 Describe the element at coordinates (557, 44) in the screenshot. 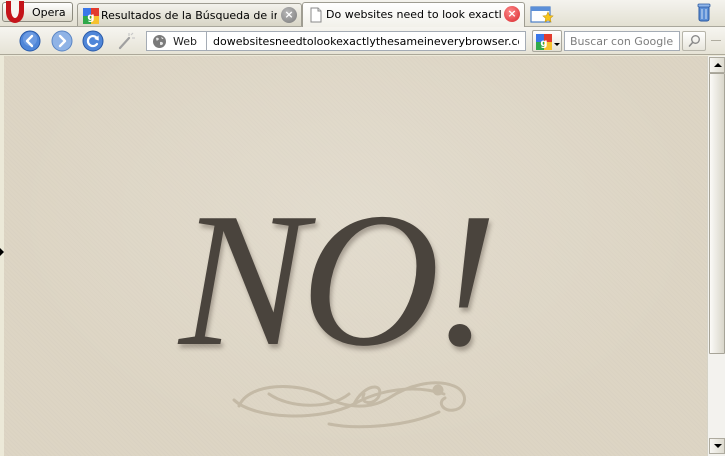

I see `chevron-down-icon` at that location.